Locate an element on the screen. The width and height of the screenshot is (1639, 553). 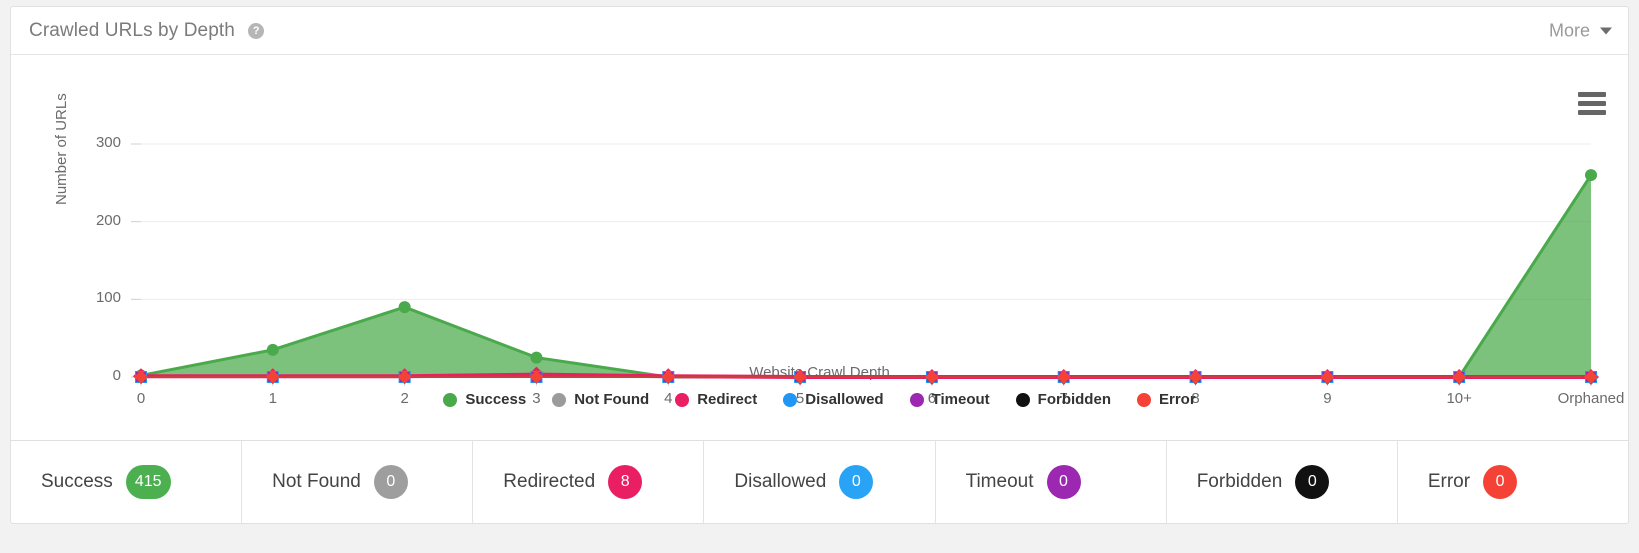
stat-label: Disallowed is located at coordinates (780, 481).